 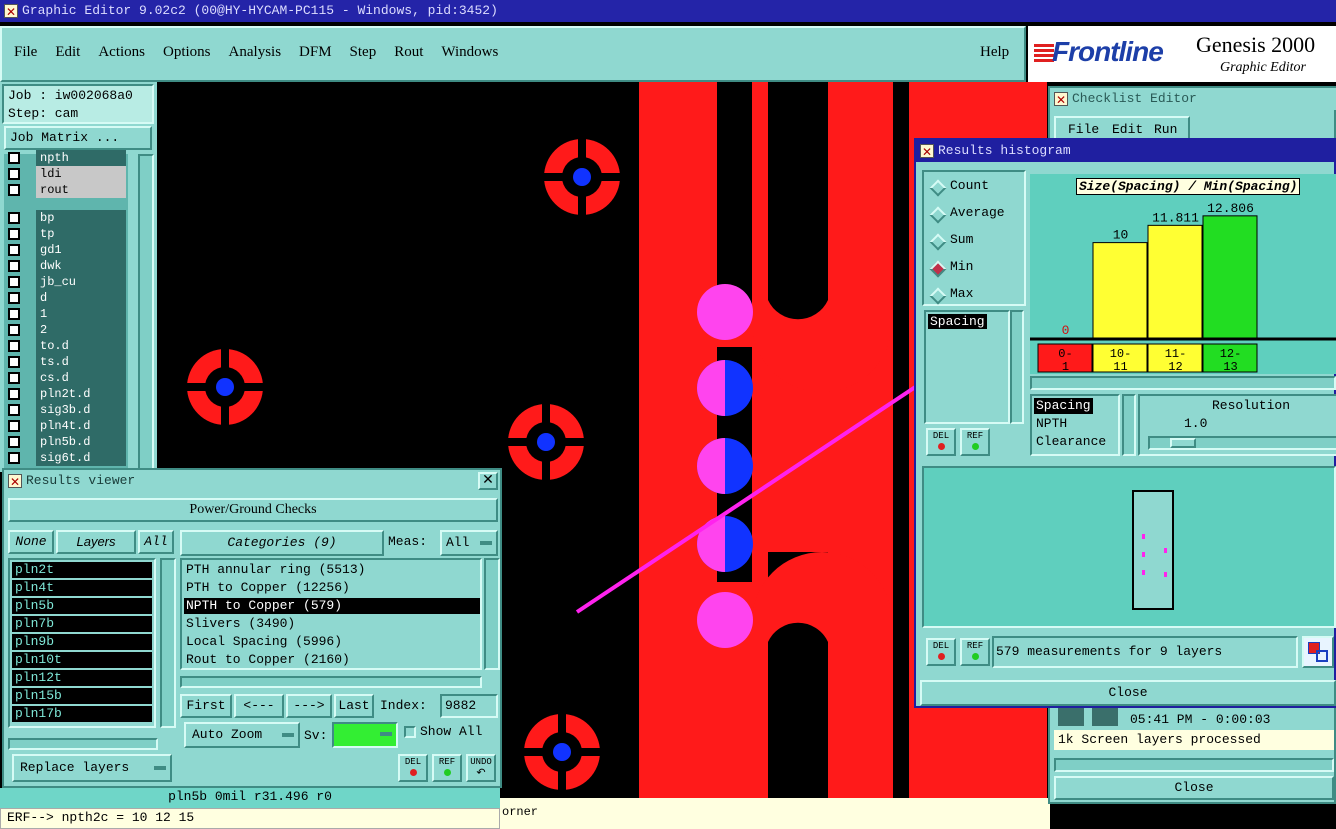 I want to click on category-item: PTH annular ring (5513), so click(x=332, y=570).